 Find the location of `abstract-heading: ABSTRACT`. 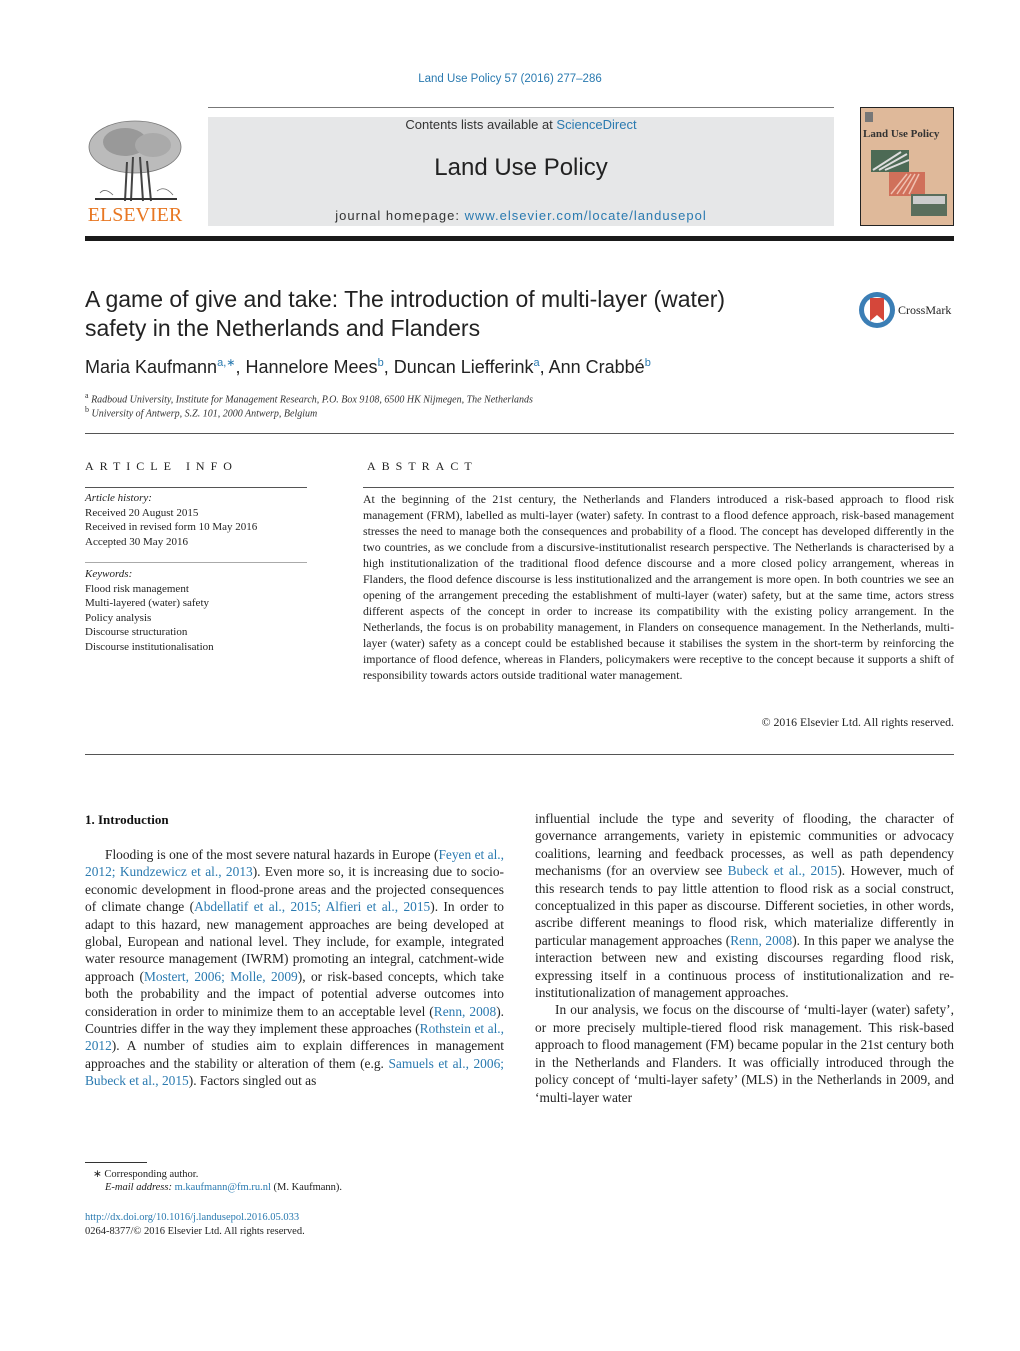

abstract-heading: ABSTRACT is located at coordinates (422, 466).